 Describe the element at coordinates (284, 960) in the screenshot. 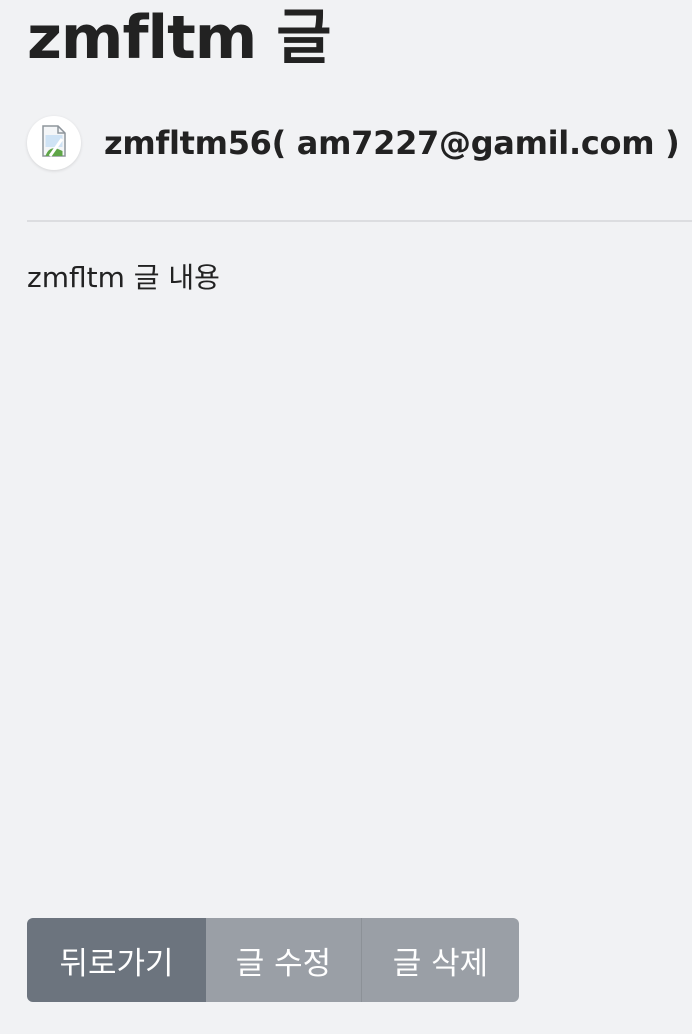

I see `edit-post-button: 글 수정` at that location.